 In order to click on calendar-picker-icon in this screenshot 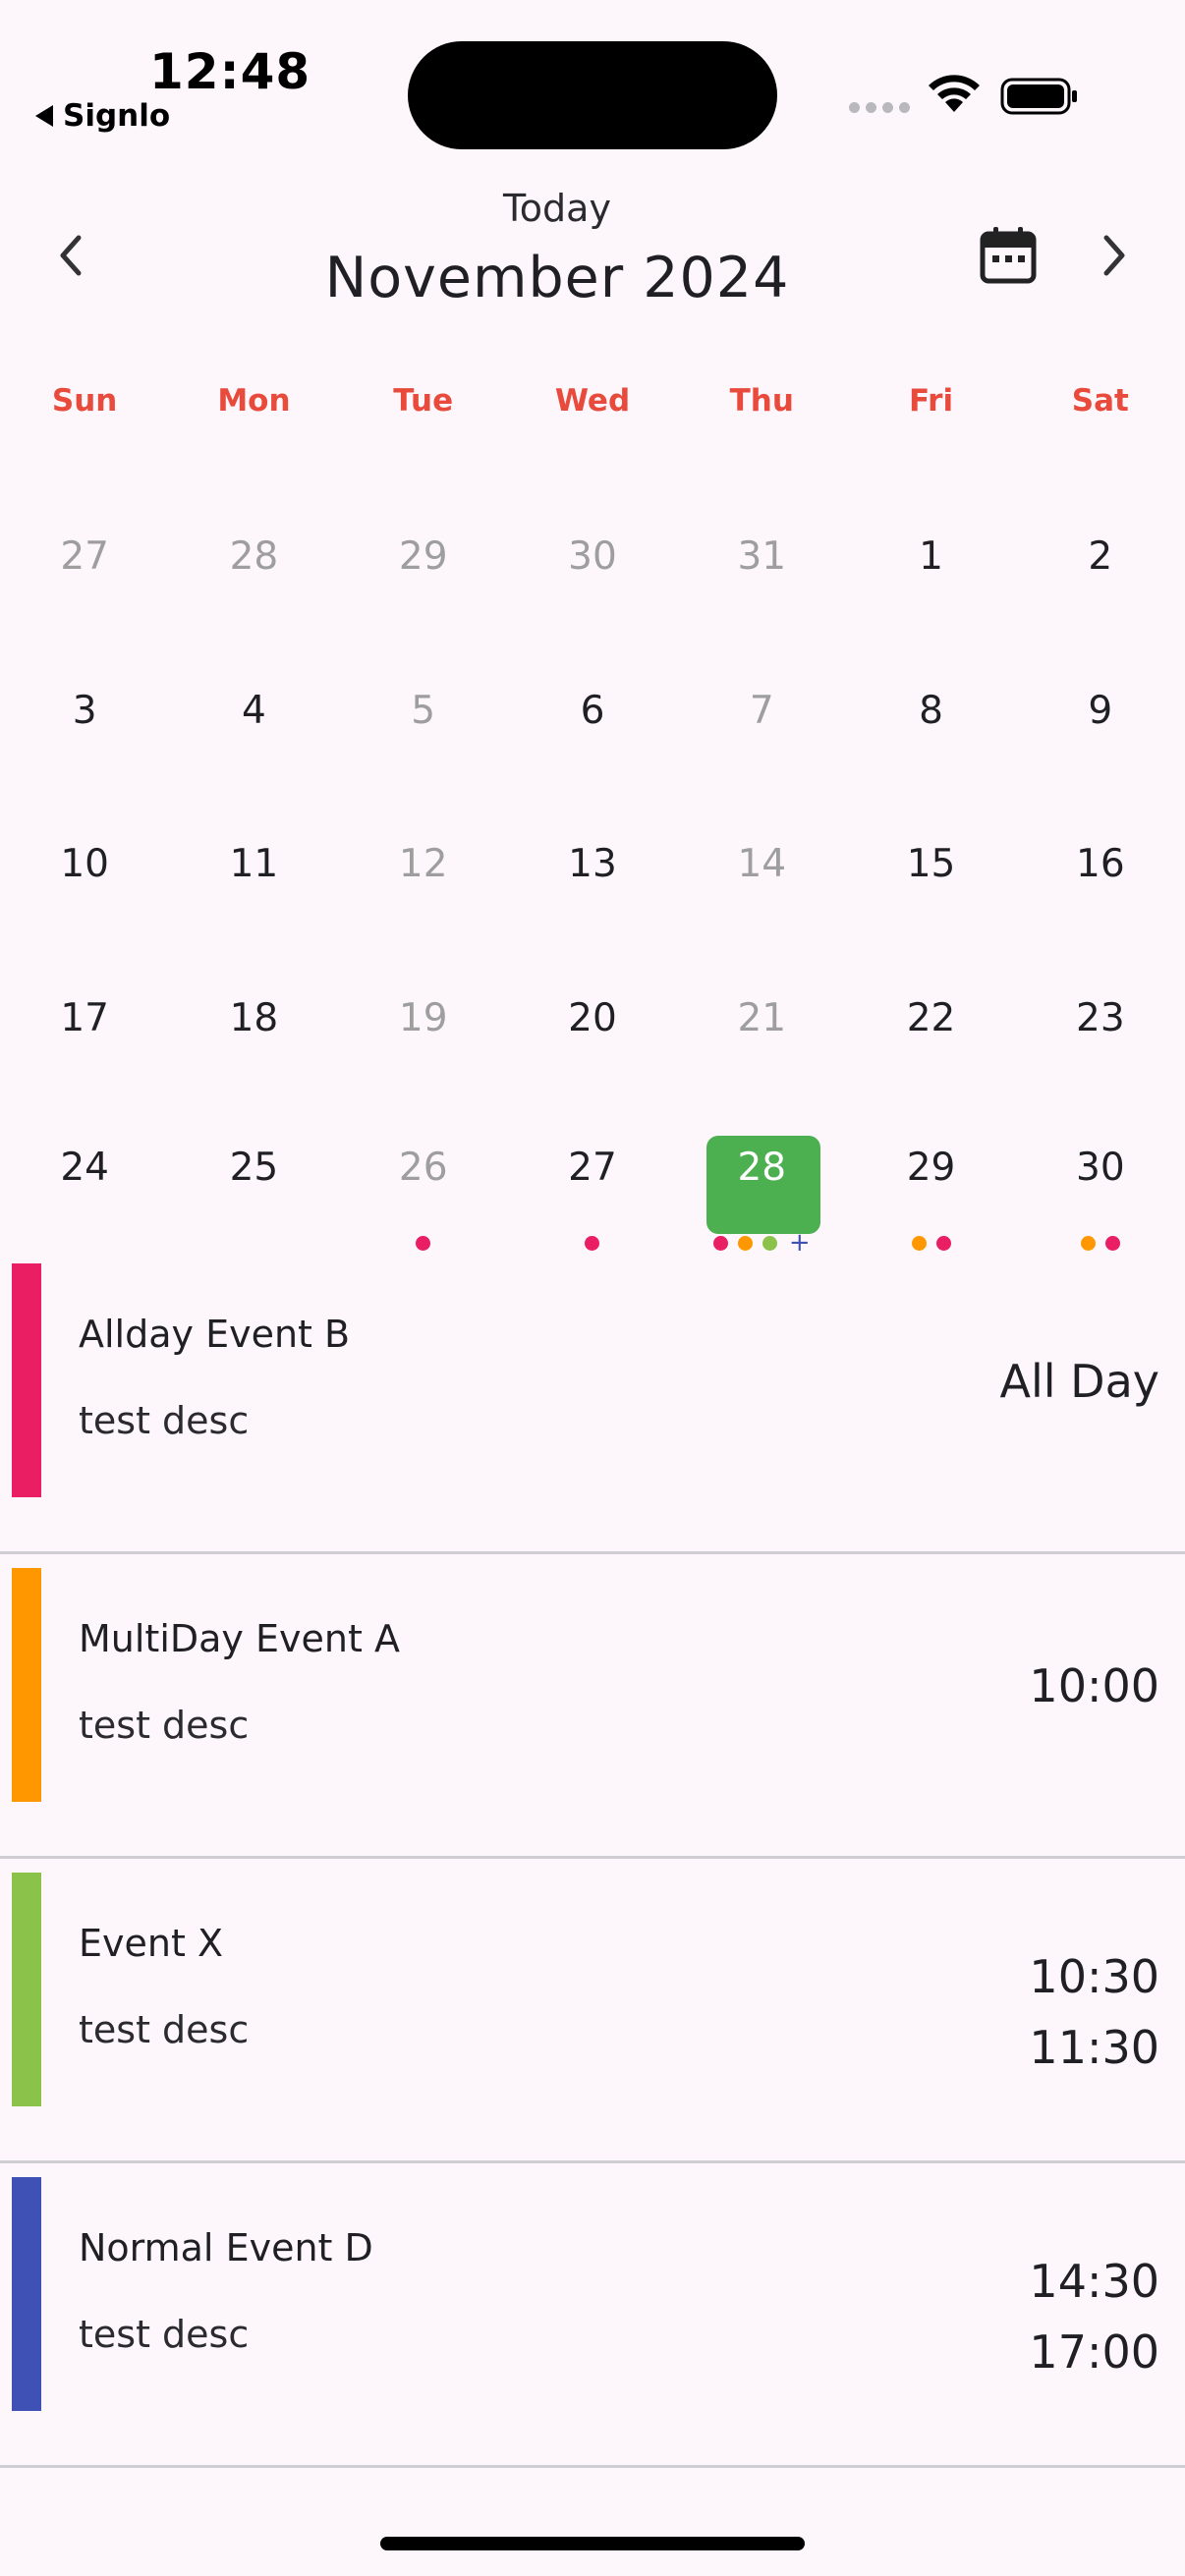, I will do `click(1009, 255)`.